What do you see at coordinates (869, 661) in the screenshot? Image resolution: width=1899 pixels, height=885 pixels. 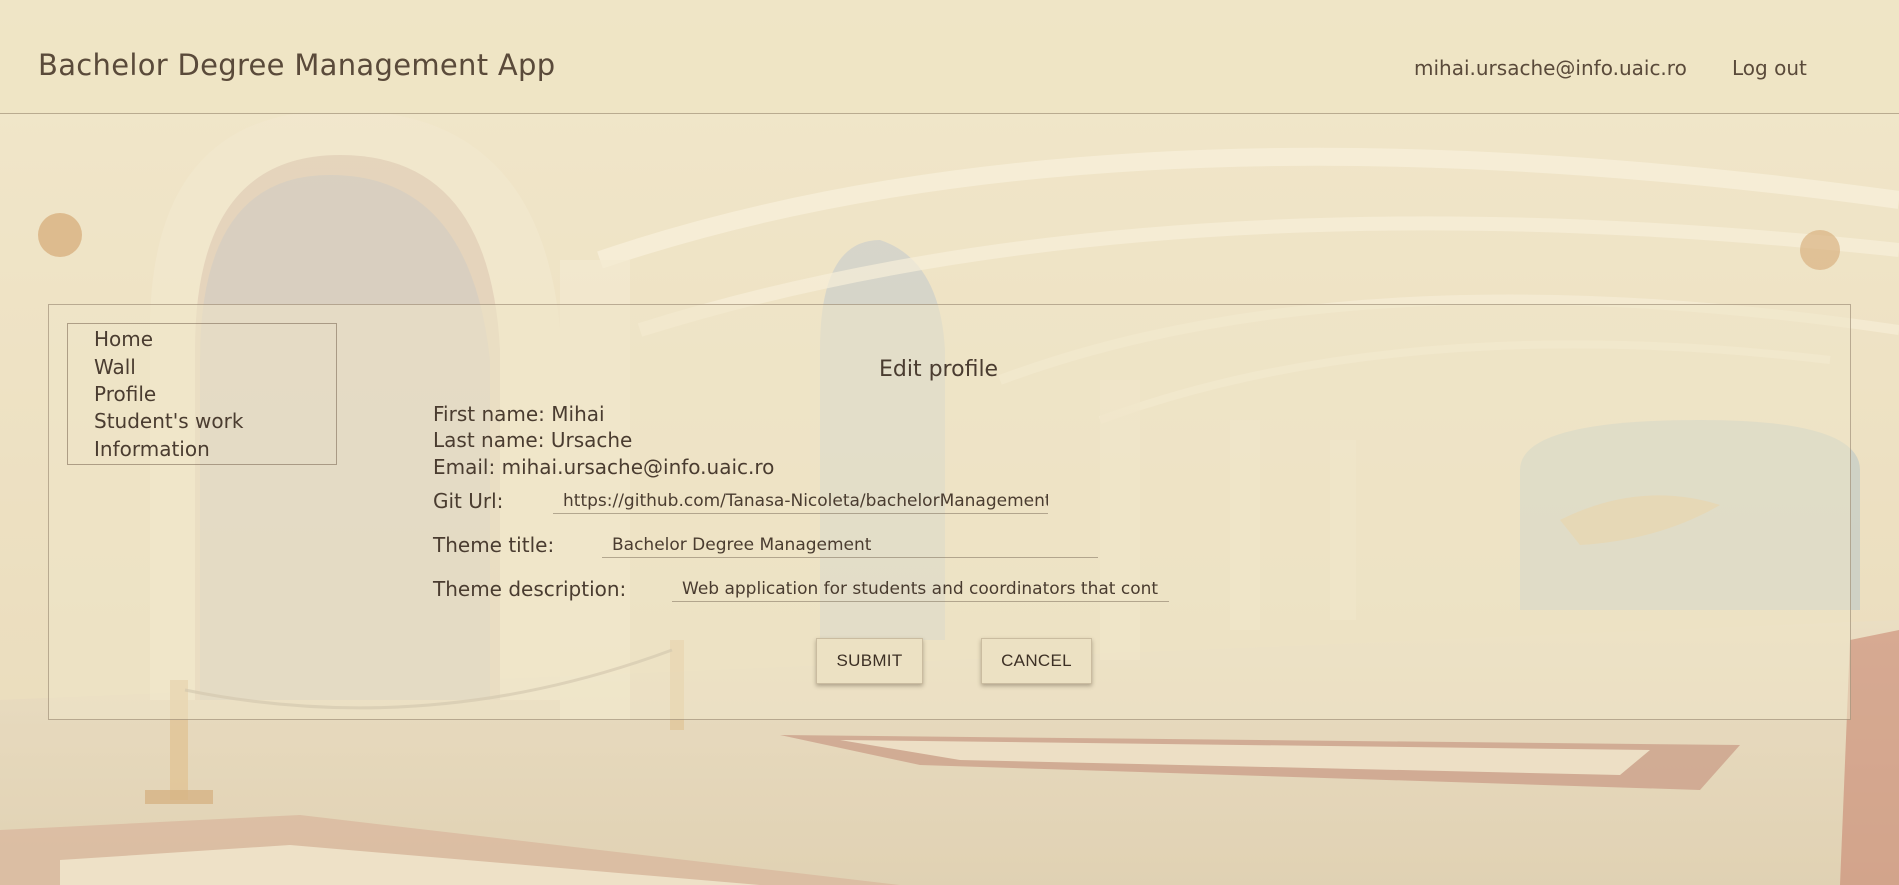 I see `submit-button: SUBMIT` at bounding box center [869, 661].